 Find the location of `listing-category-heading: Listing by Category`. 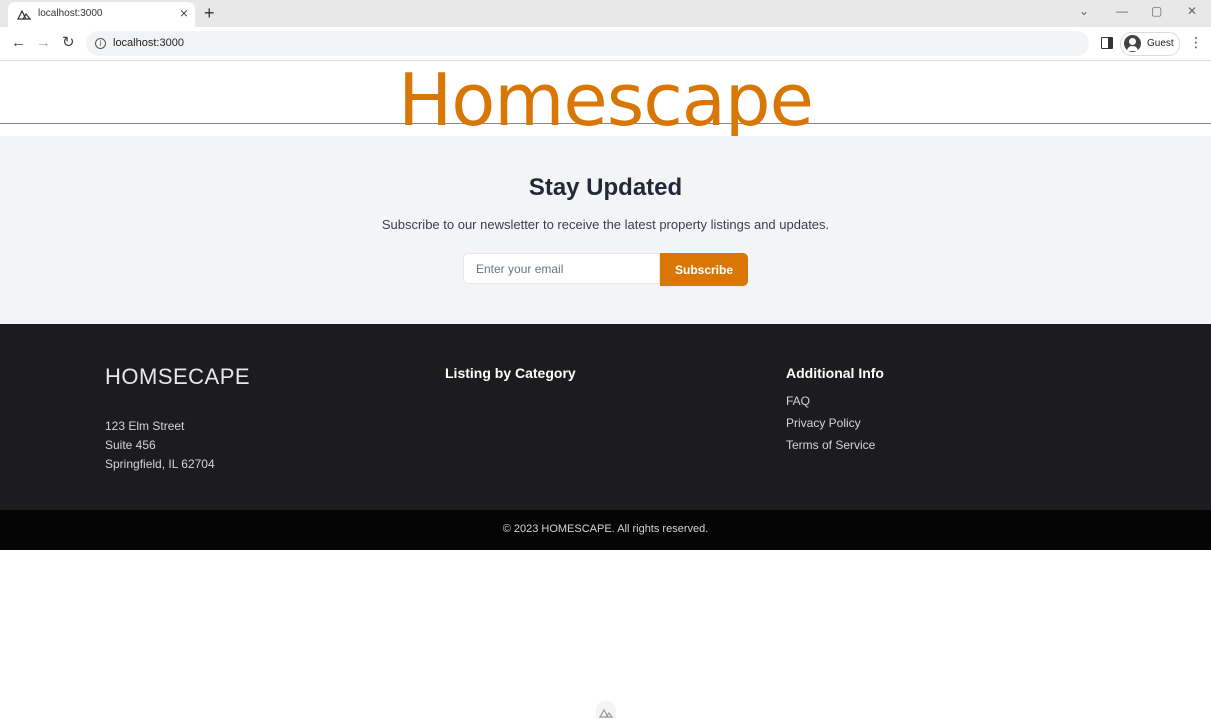

listing-category-heading: Listing by Category is located at coordinates (510, 373).